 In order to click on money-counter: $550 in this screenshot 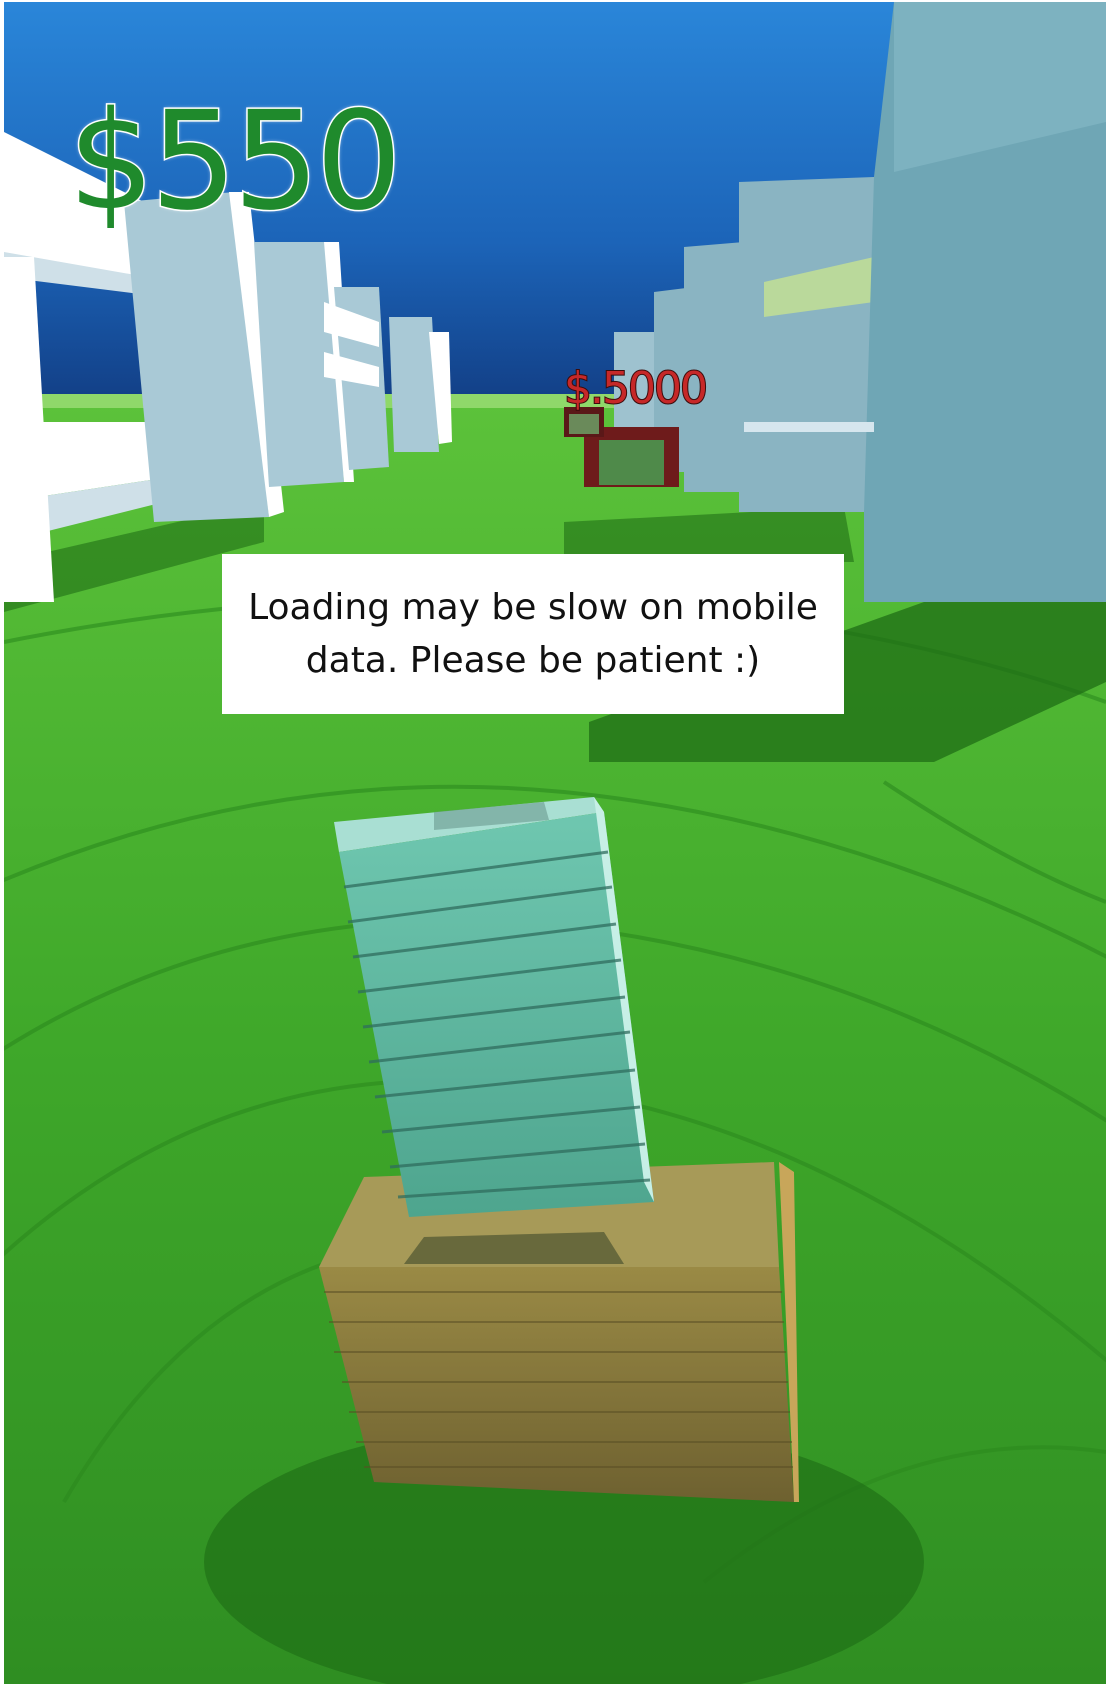, I will do `click(234, 162)`.